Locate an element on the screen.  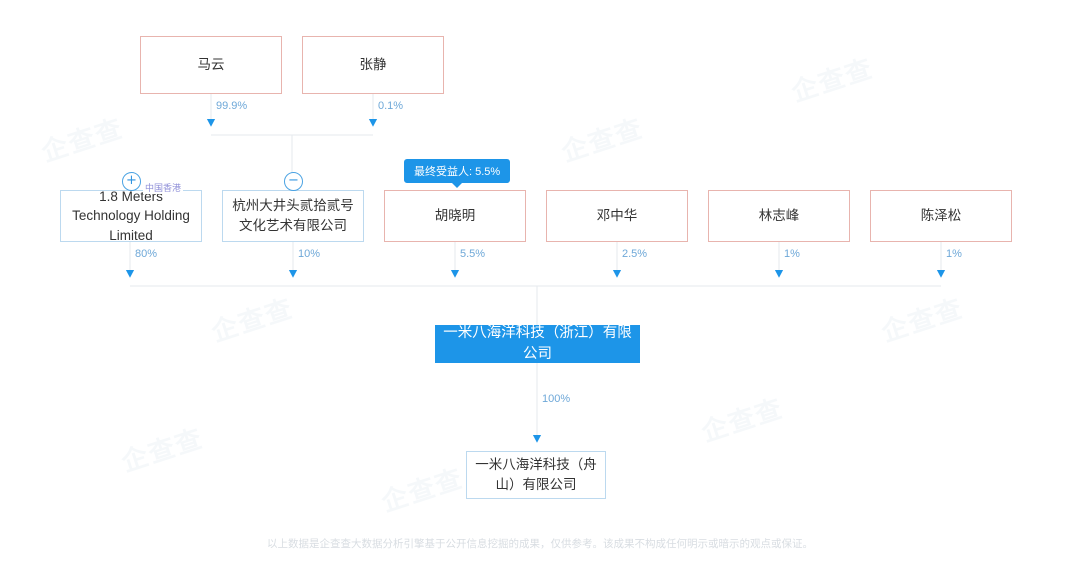
node-label: 张静 is located at coordinates (373, 65).